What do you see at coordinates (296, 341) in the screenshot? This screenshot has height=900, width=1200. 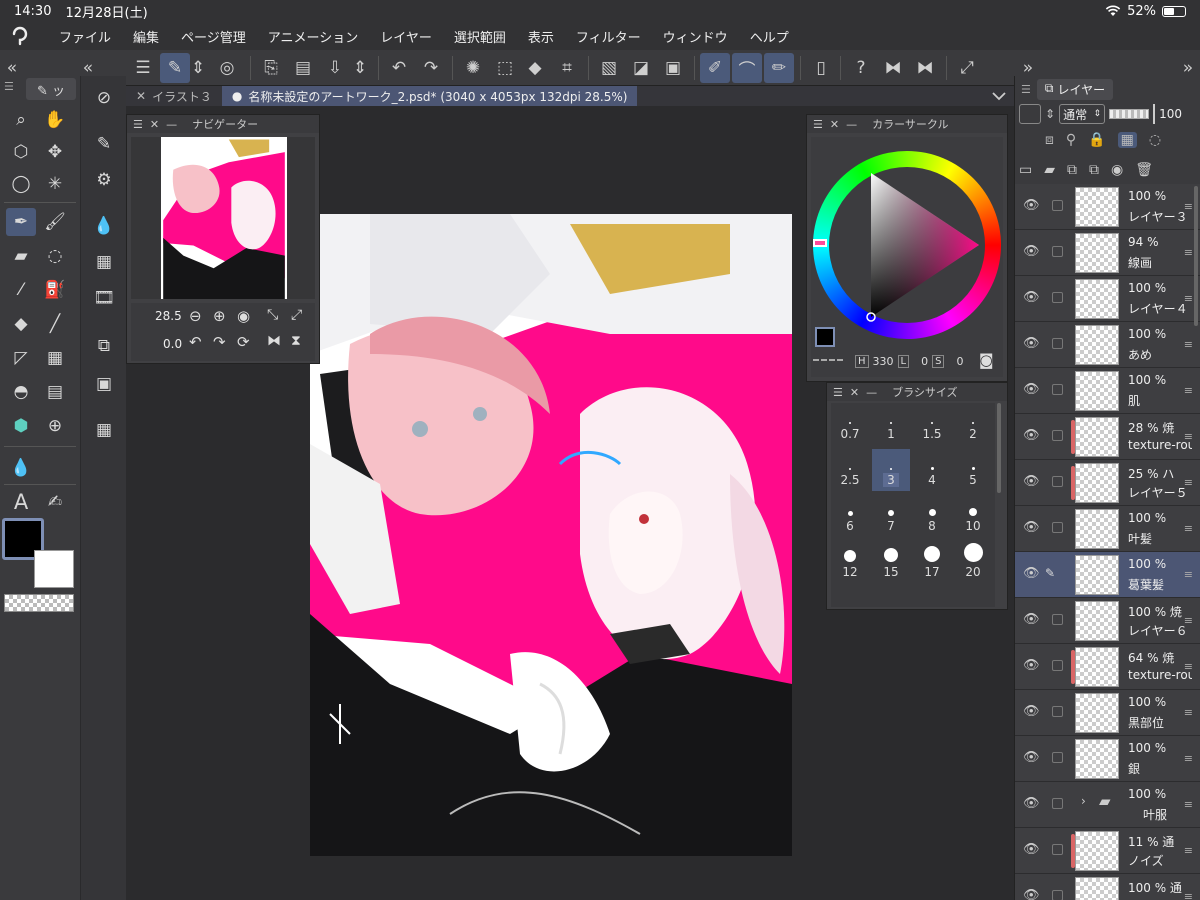 I see `flip-v-icon: ⧗` at bounding box center [296, 341].